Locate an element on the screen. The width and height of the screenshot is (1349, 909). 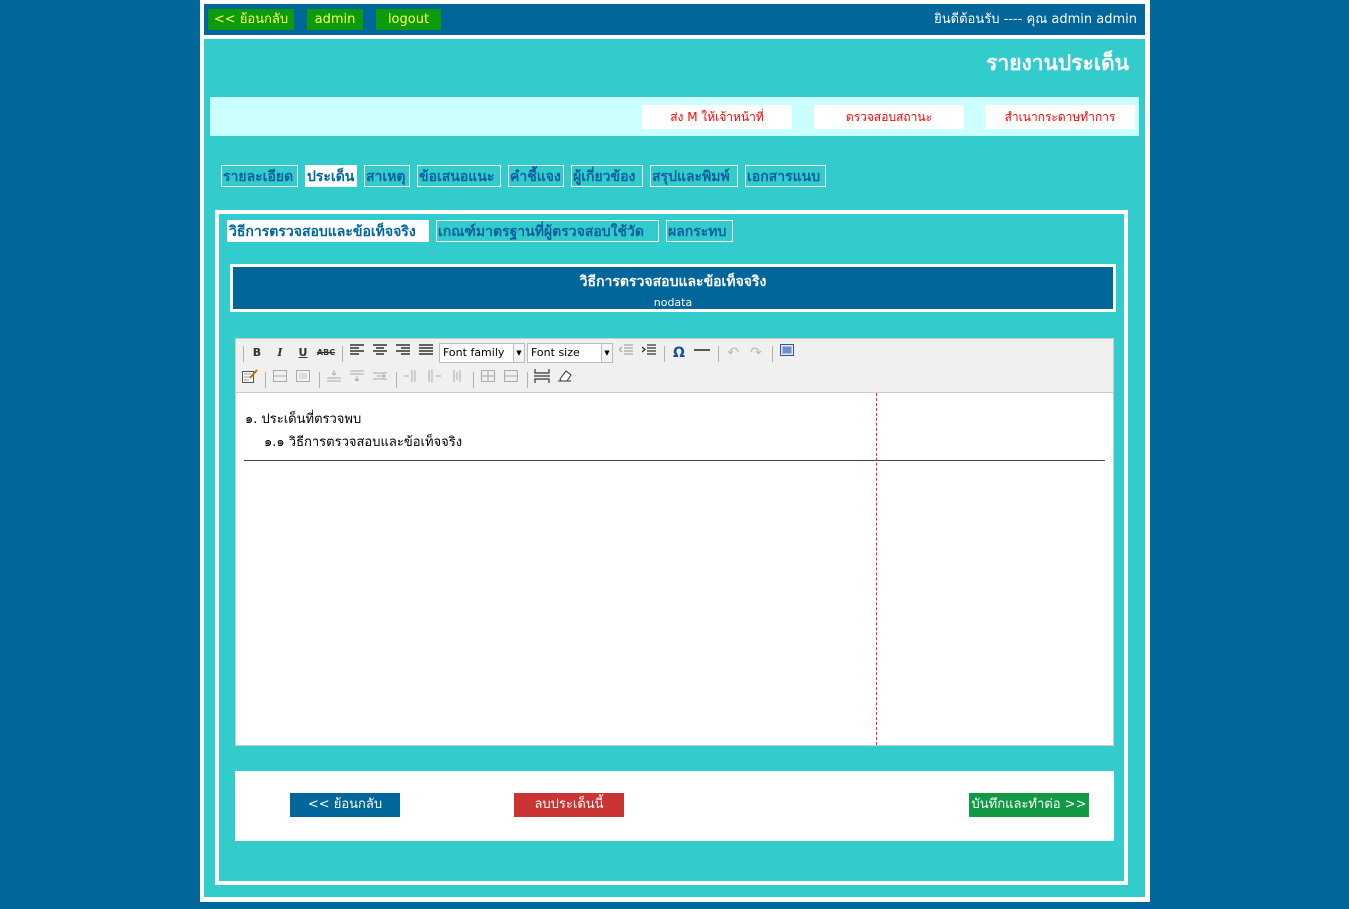
align-right-icon is located at coordinates (403, 353).